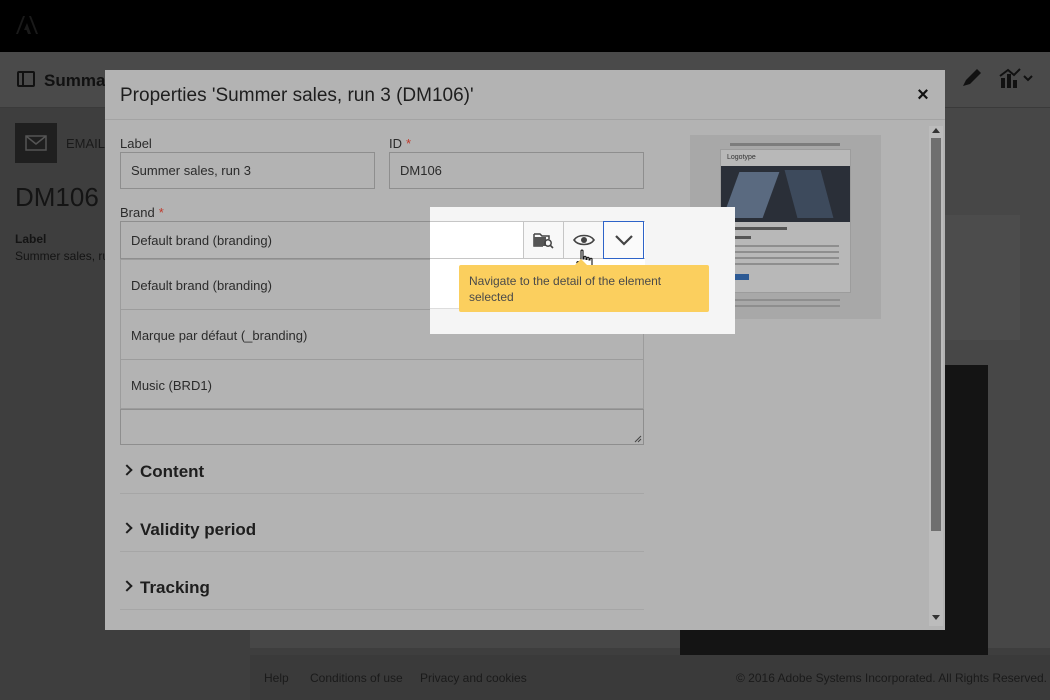  What do you see at coordinates (757, 228) in the screenshot?
I see `thumbnail-heading` at bounding box center [757, 228].